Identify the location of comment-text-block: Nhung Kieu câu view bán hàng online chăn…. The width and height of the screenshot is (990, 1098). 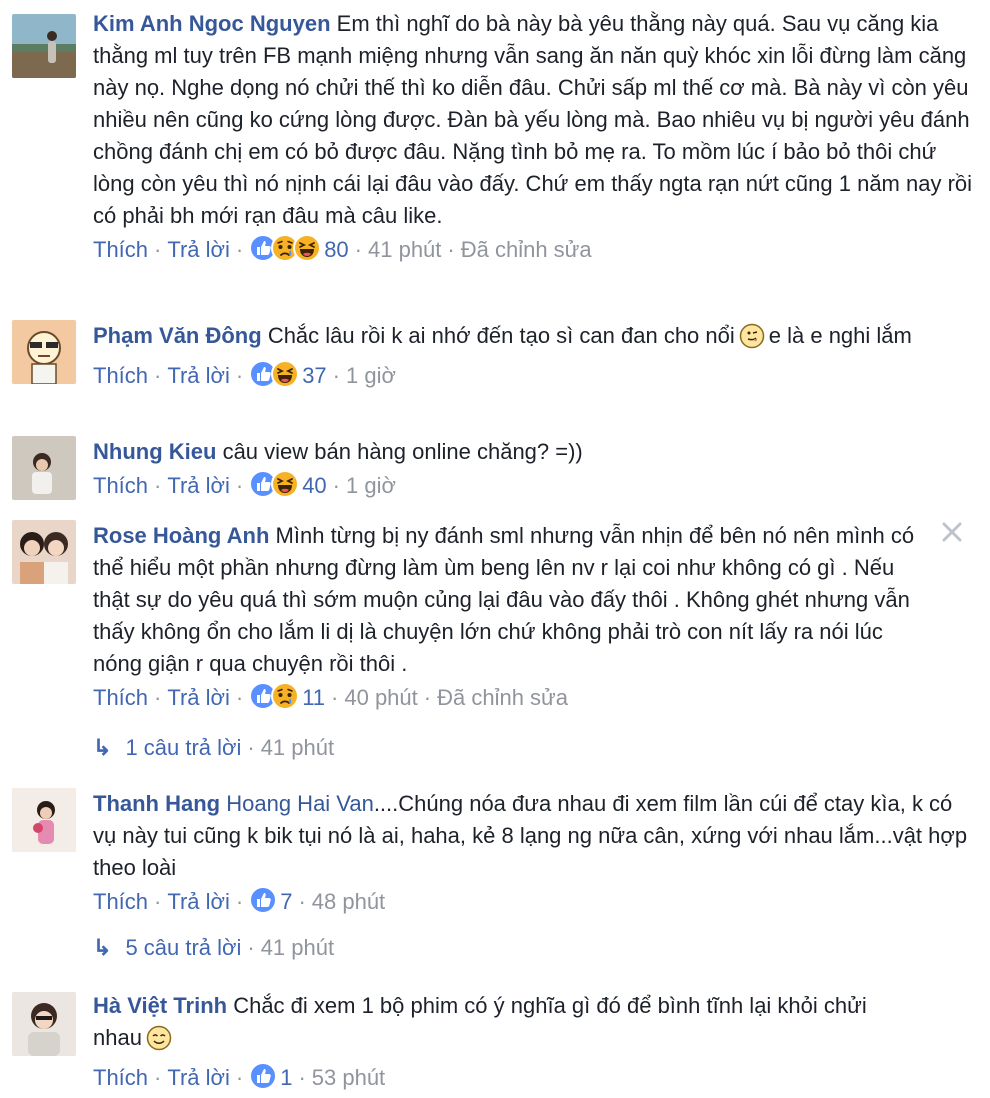
(533, 452).